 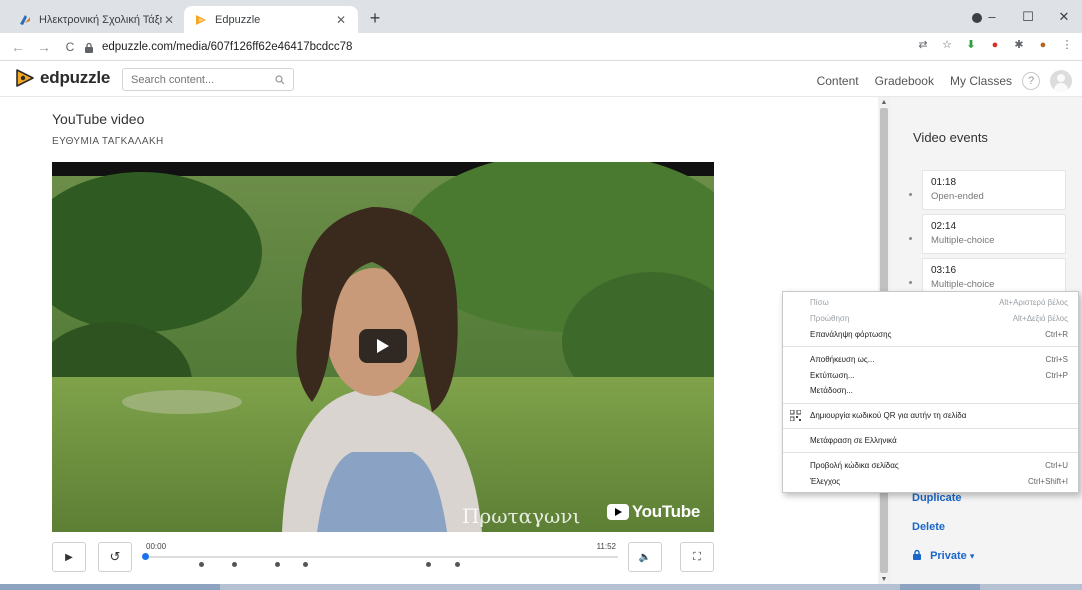 I want to click on play-overlay-button, so click(x=383, y=346).